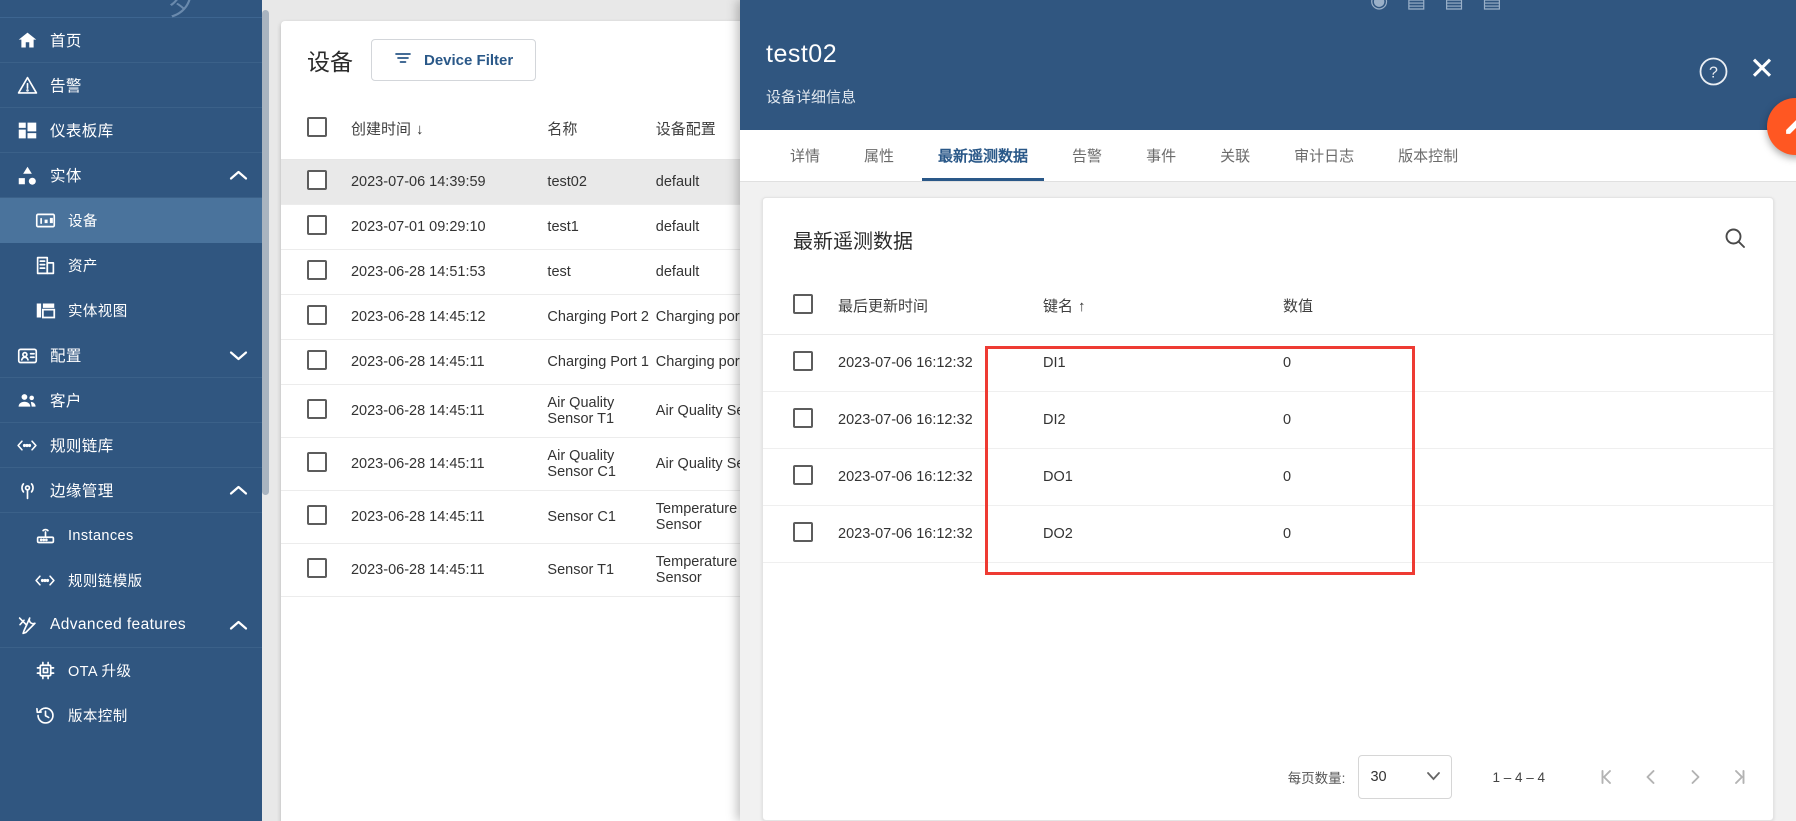 Image resolution: width=1796 pixels, height=821 pixels. Describe the element at coordinates (510, 227) in the screenshot. I see `table-row: 2023-07-01 09:29:10 test1 default` at that location.